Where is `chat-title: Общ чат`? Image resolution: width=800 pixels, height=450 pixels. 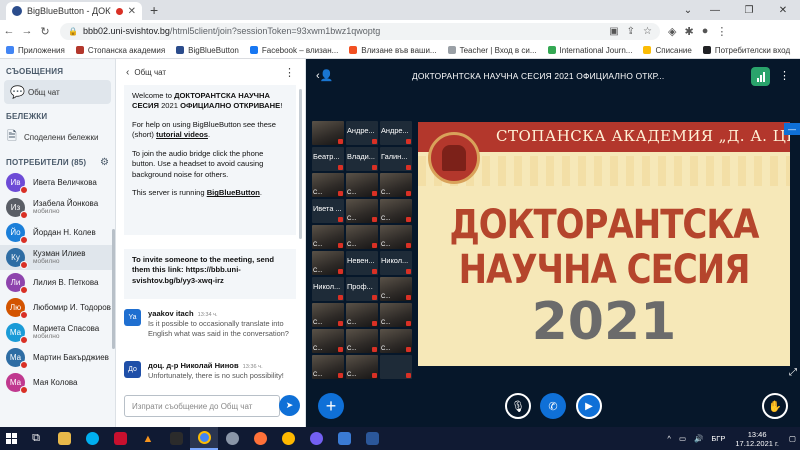 chat-title: Общ чат is located at coordinates (150, 72).